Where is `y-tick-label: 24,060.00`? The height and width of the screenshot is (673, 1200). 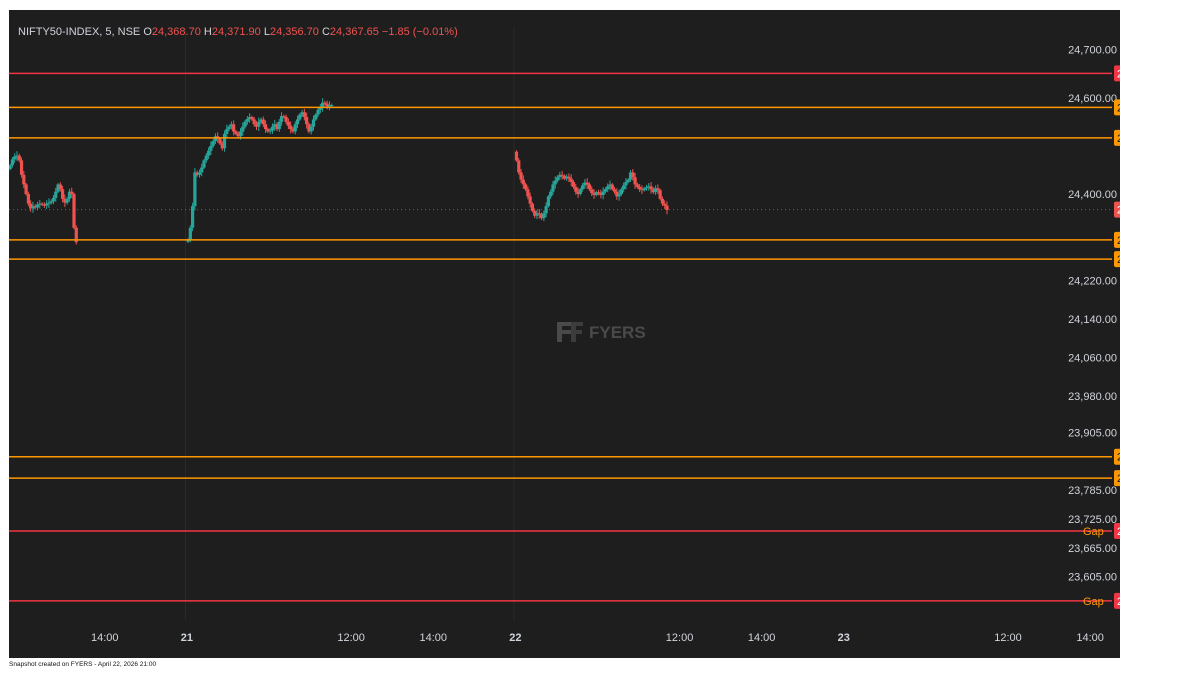
y-tick-label: 24,060.00 is located at coordinates (1092, 359).